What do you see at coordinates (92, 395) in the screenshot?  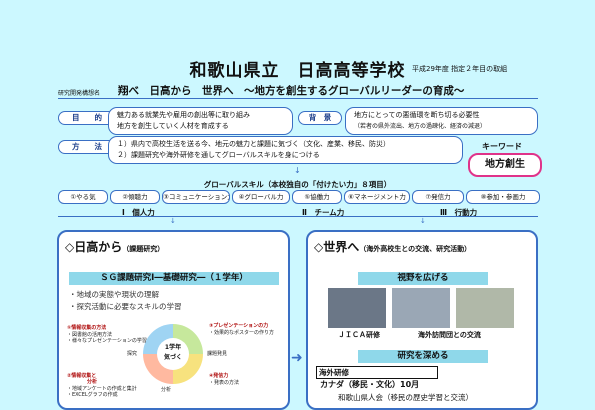 I see `cycle-note: ・EXCELグラフの作成` at bounding box center [92, 395].